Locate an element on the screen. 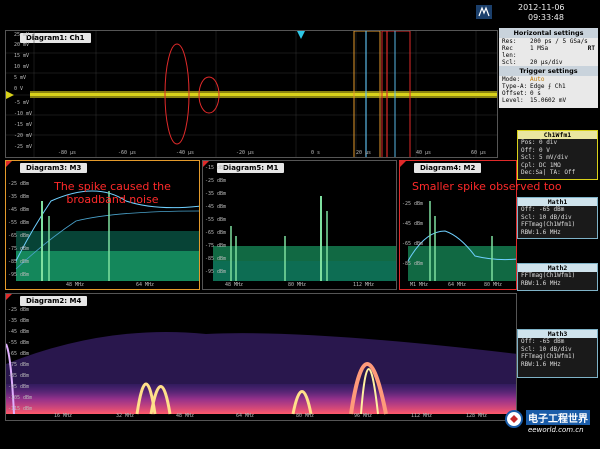  d1-ytick: 5 mV is located at coordinates (20, 78).